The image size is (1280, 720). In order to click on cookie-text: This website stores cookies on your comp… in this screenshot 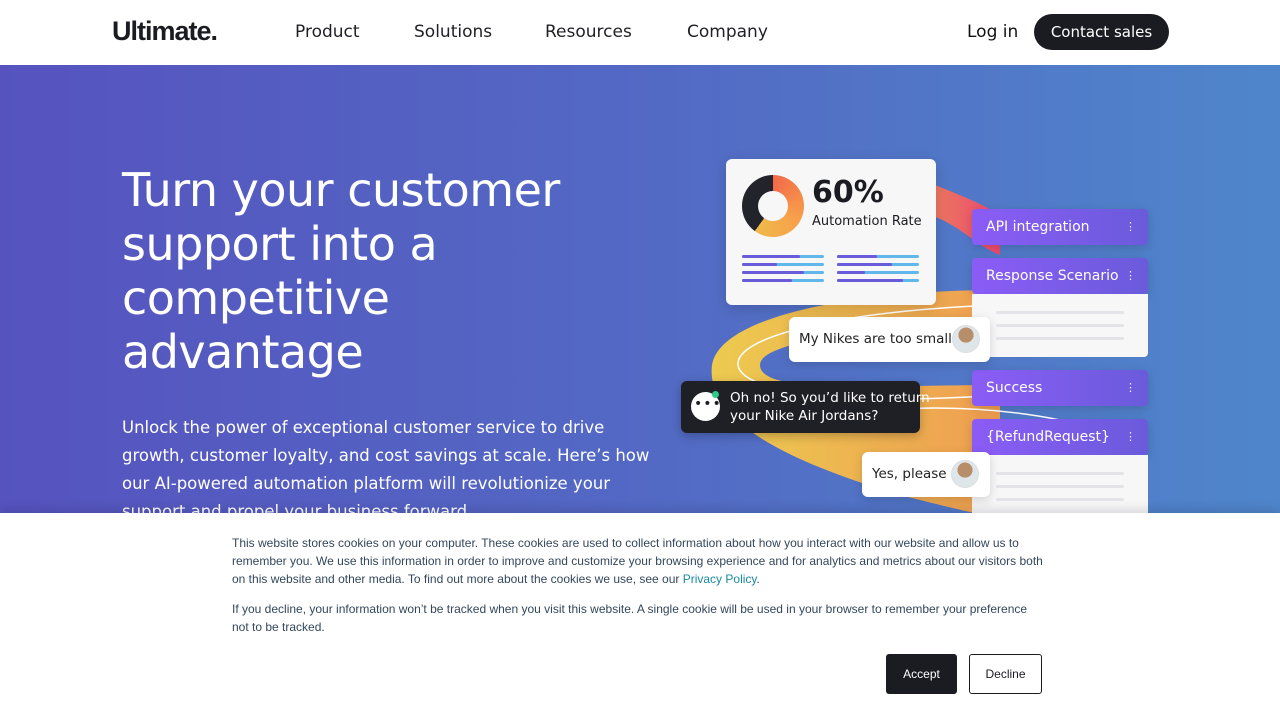, I will do `click(637, 561)`.